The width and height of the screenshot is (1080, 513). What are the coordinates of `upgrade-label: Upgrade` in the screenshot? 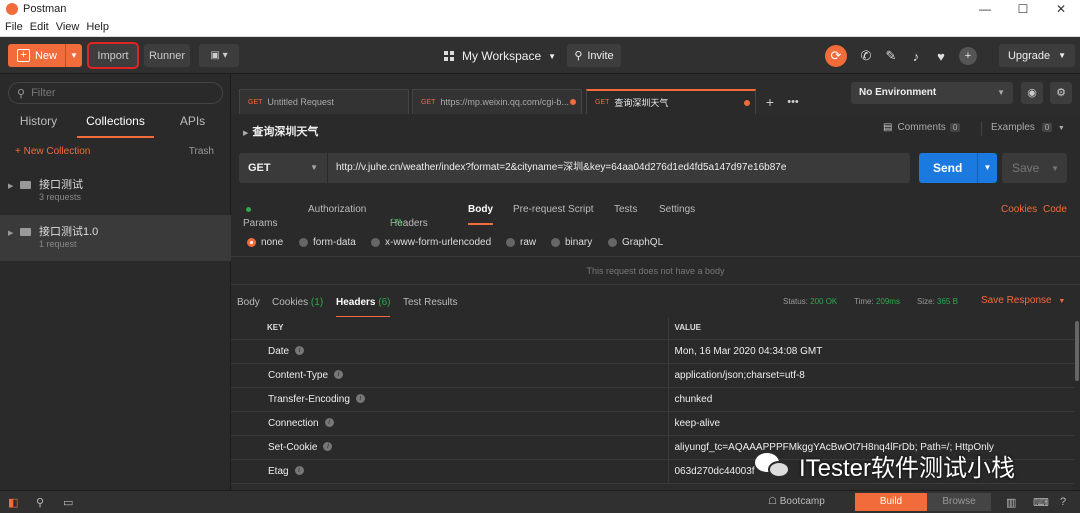 It's located at (1029, 55).